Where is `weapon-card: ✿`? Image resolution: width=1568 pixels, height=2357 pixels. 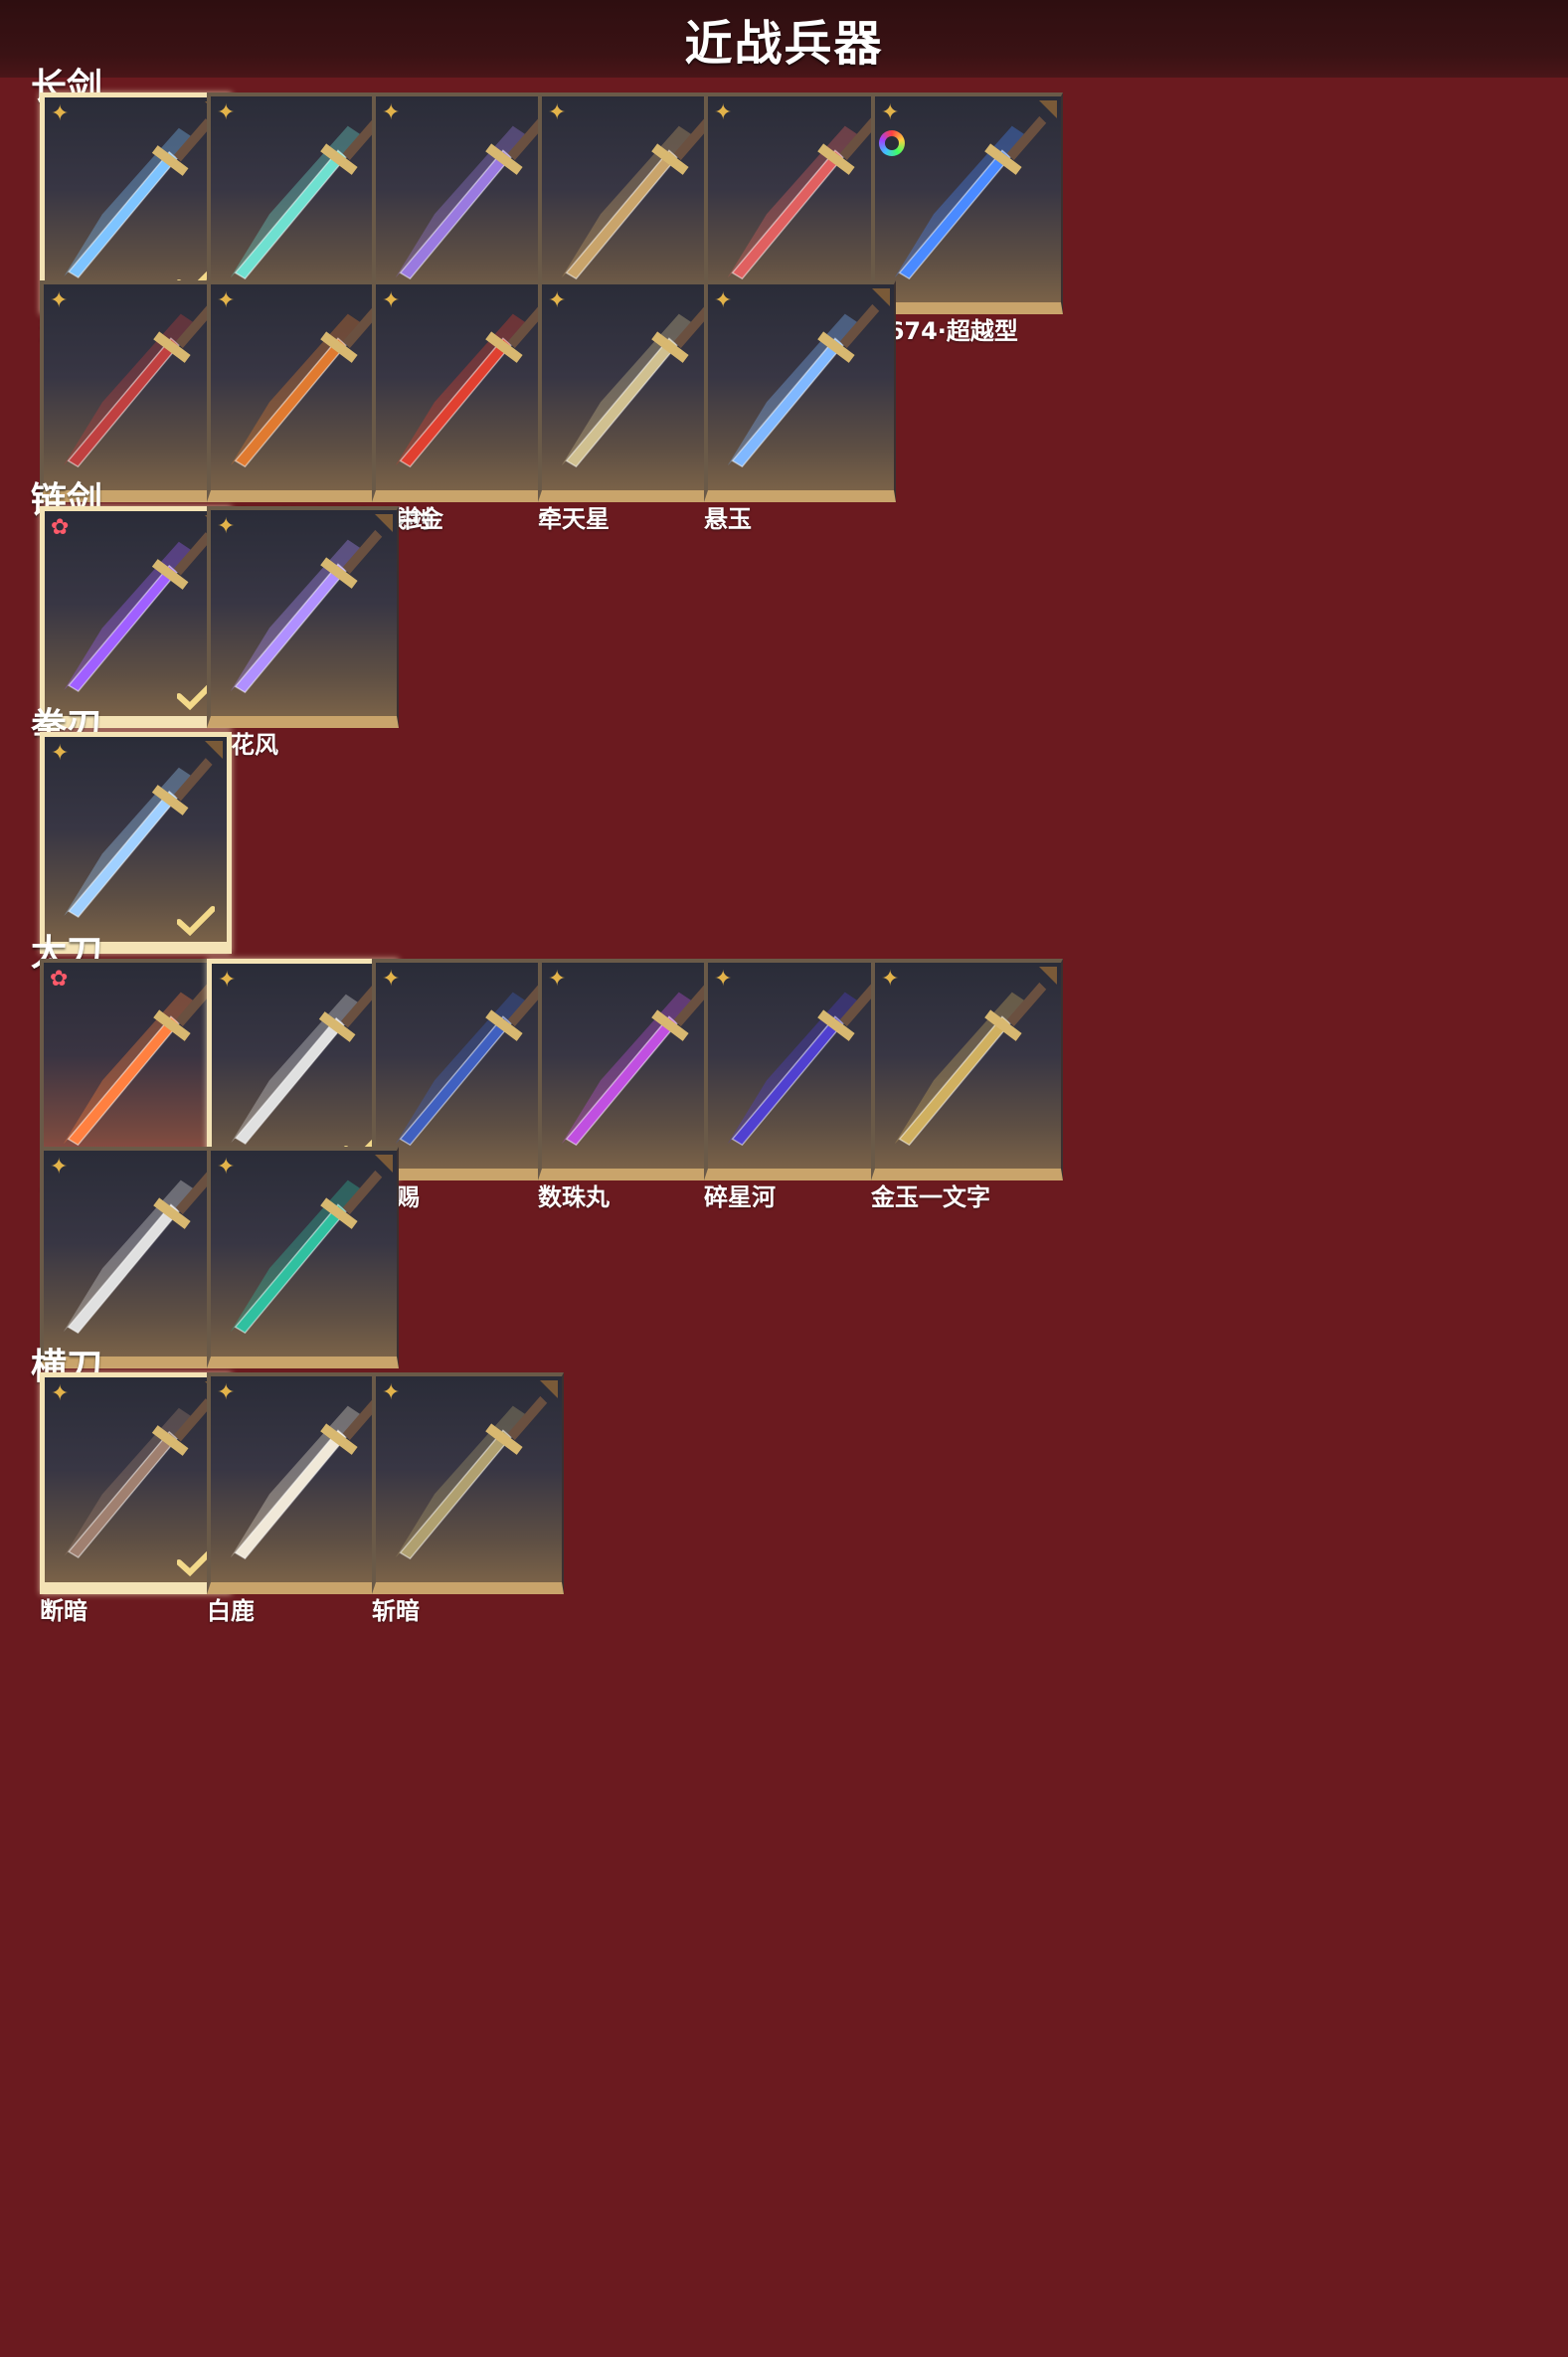 weapon-card: ✿ is located at coordinates (136, 617).